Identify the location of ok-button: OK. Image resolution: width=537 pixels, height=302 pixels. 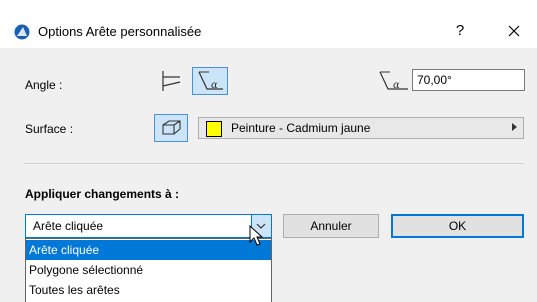
(457, 226).